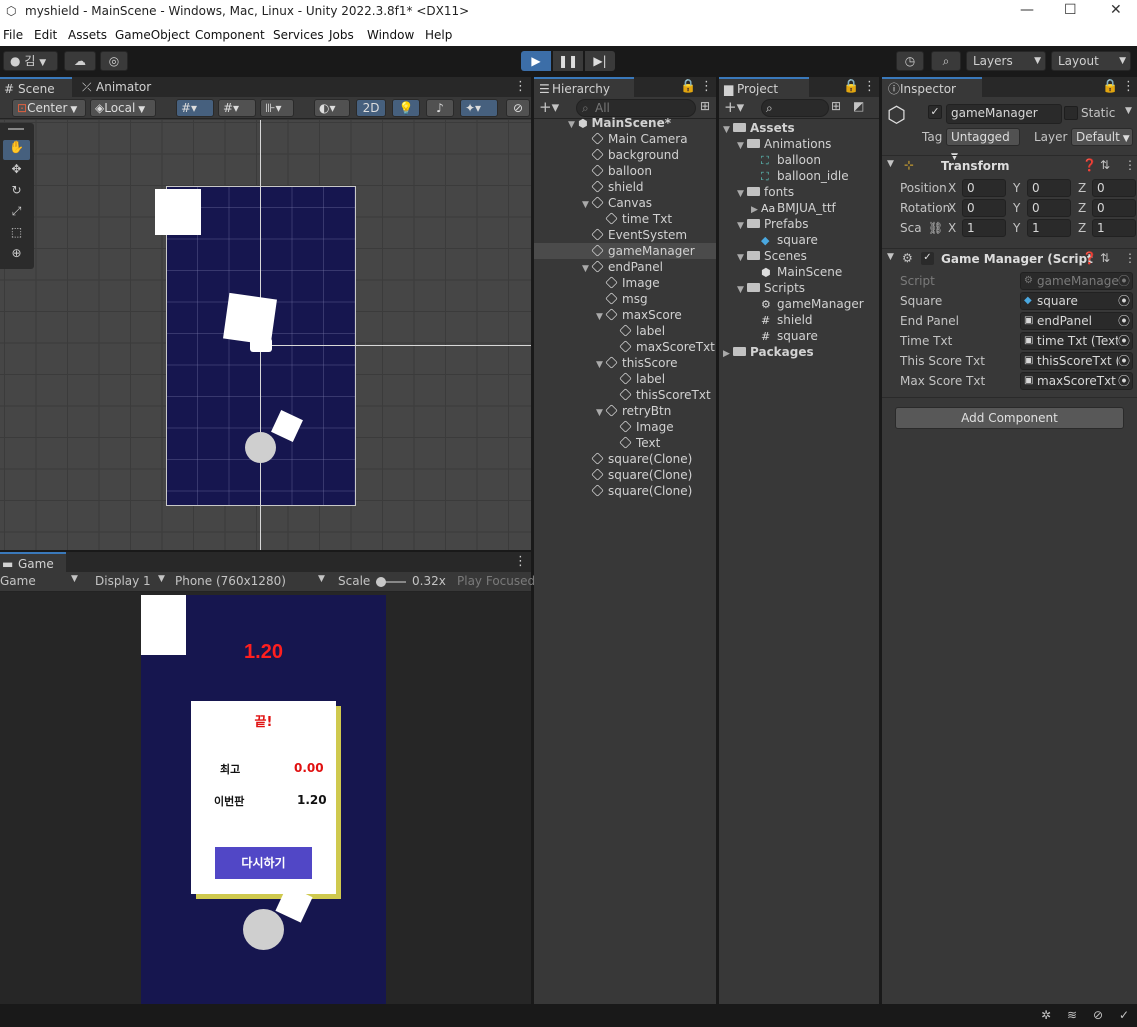 Image resolution: width=1137 pixels, height=1027 pixels. Describe the element at coordinates (910, 61) in the screenshot. I see `history-button: ◷` at that location.